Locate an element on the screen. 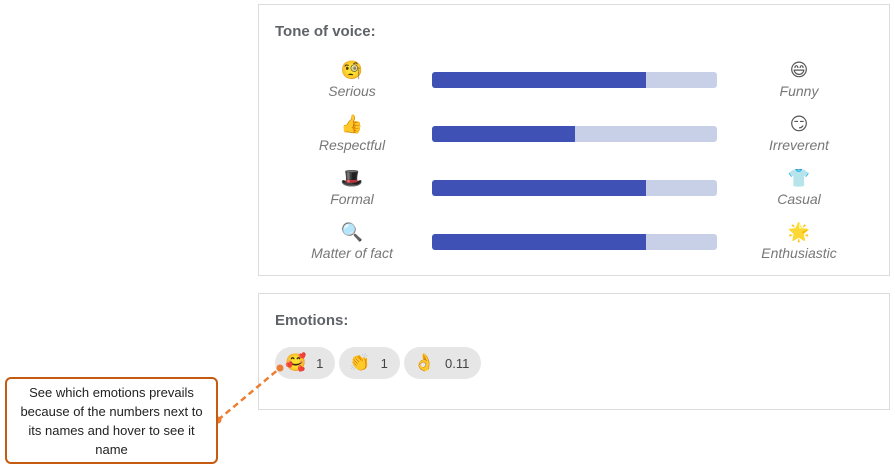  monocle-face-icon: 🧐 is located at coordinates (352, 70).